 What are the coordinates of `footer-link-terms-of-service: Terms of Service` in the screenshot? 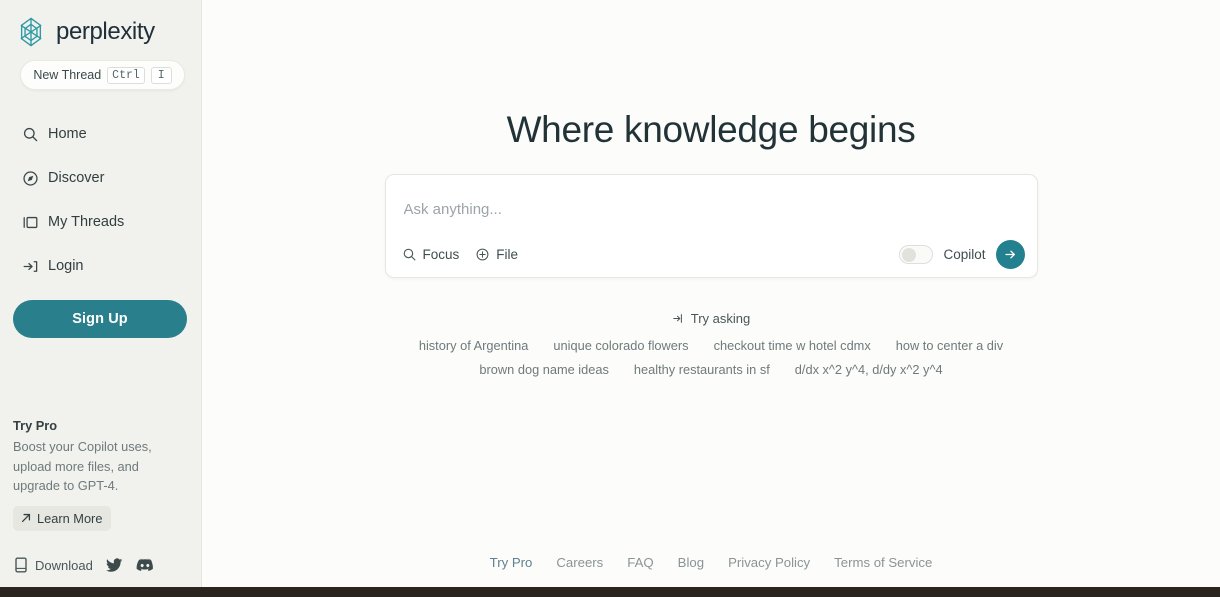 It's located at (883, 562).